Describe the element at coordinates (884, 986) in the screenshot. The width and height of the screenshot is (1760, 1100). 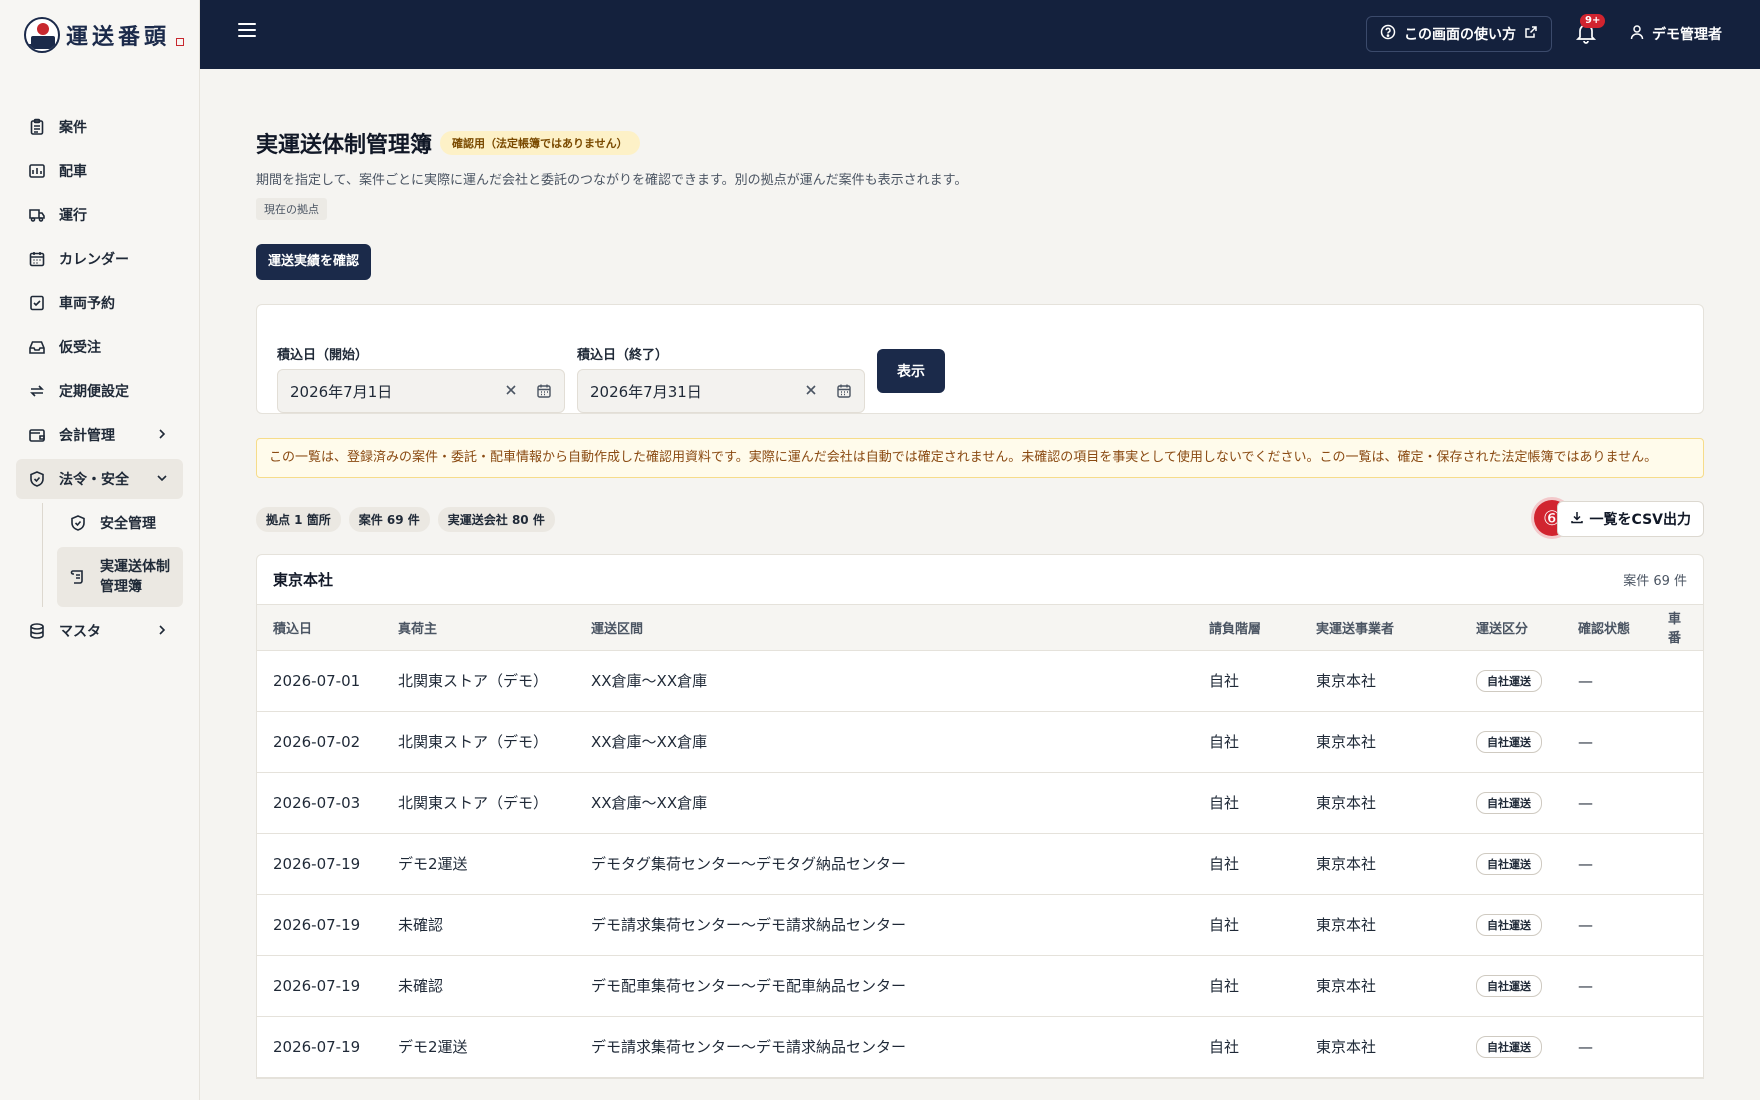
I see `route-cell: デモ配車集荷センター～デモ配車納品センター` at that location.